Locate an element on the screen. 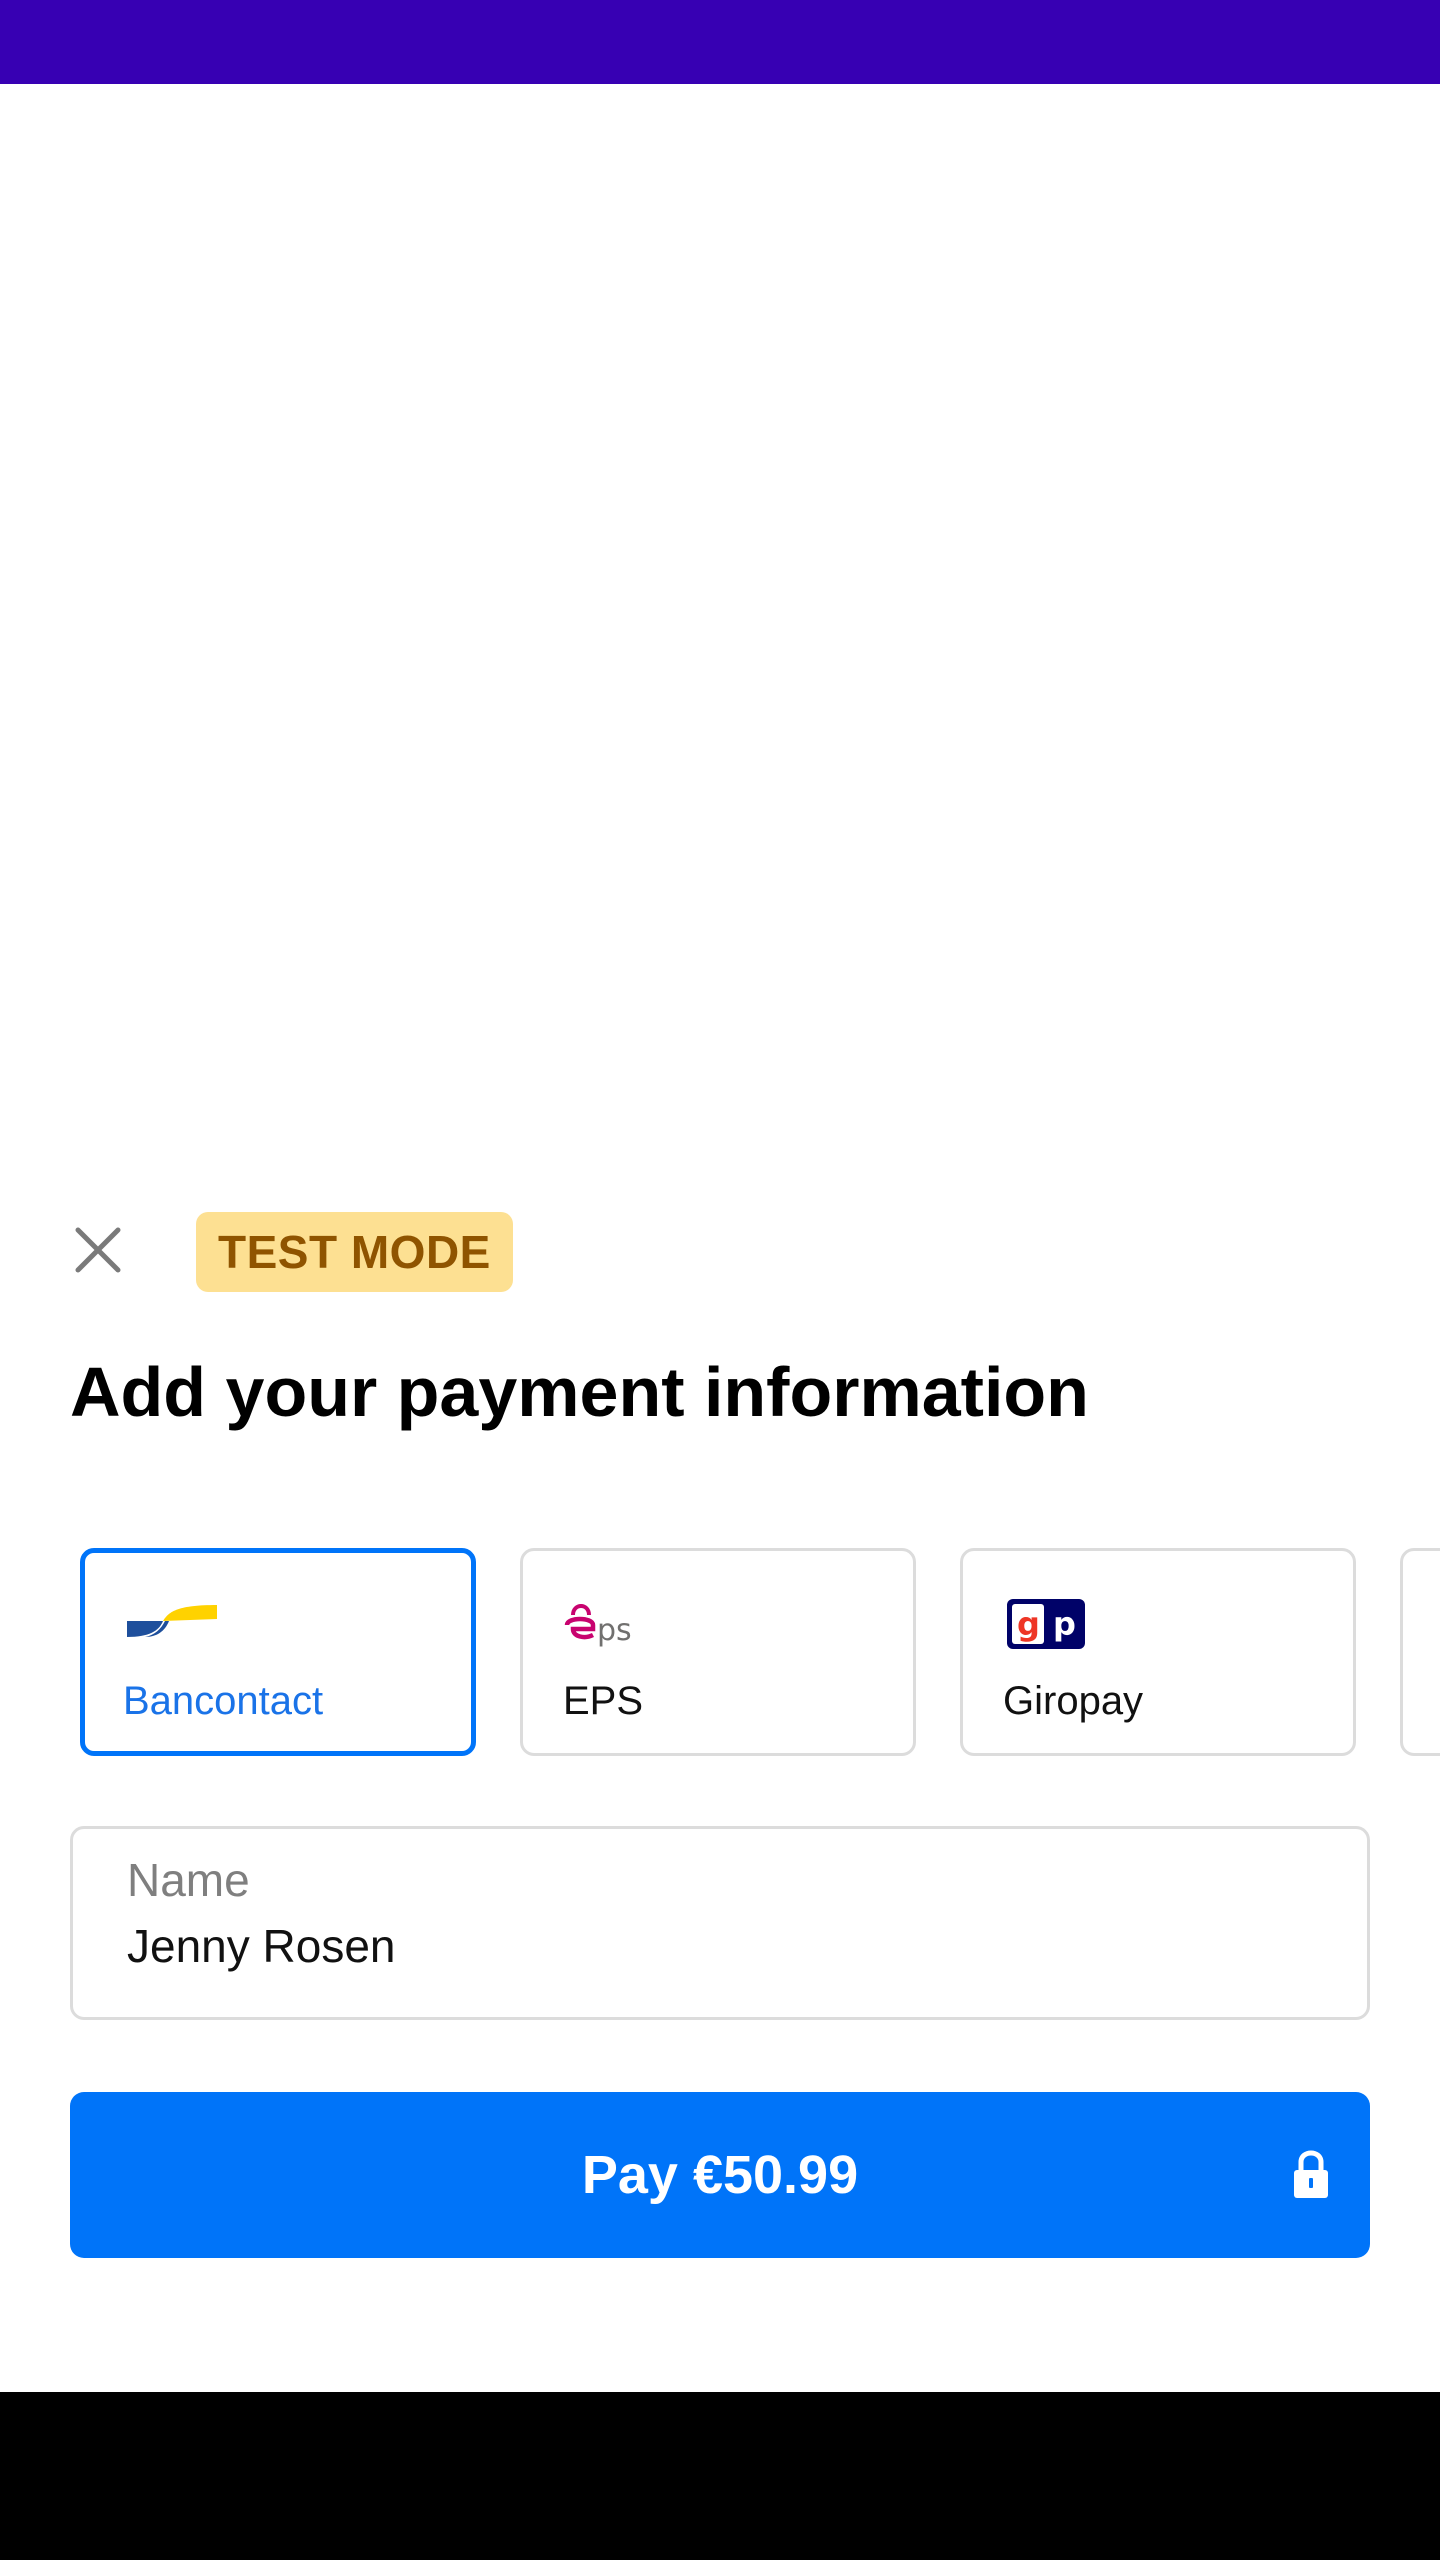  tab-giropay: g p Giropay is located at coordinates (1158, 1652).